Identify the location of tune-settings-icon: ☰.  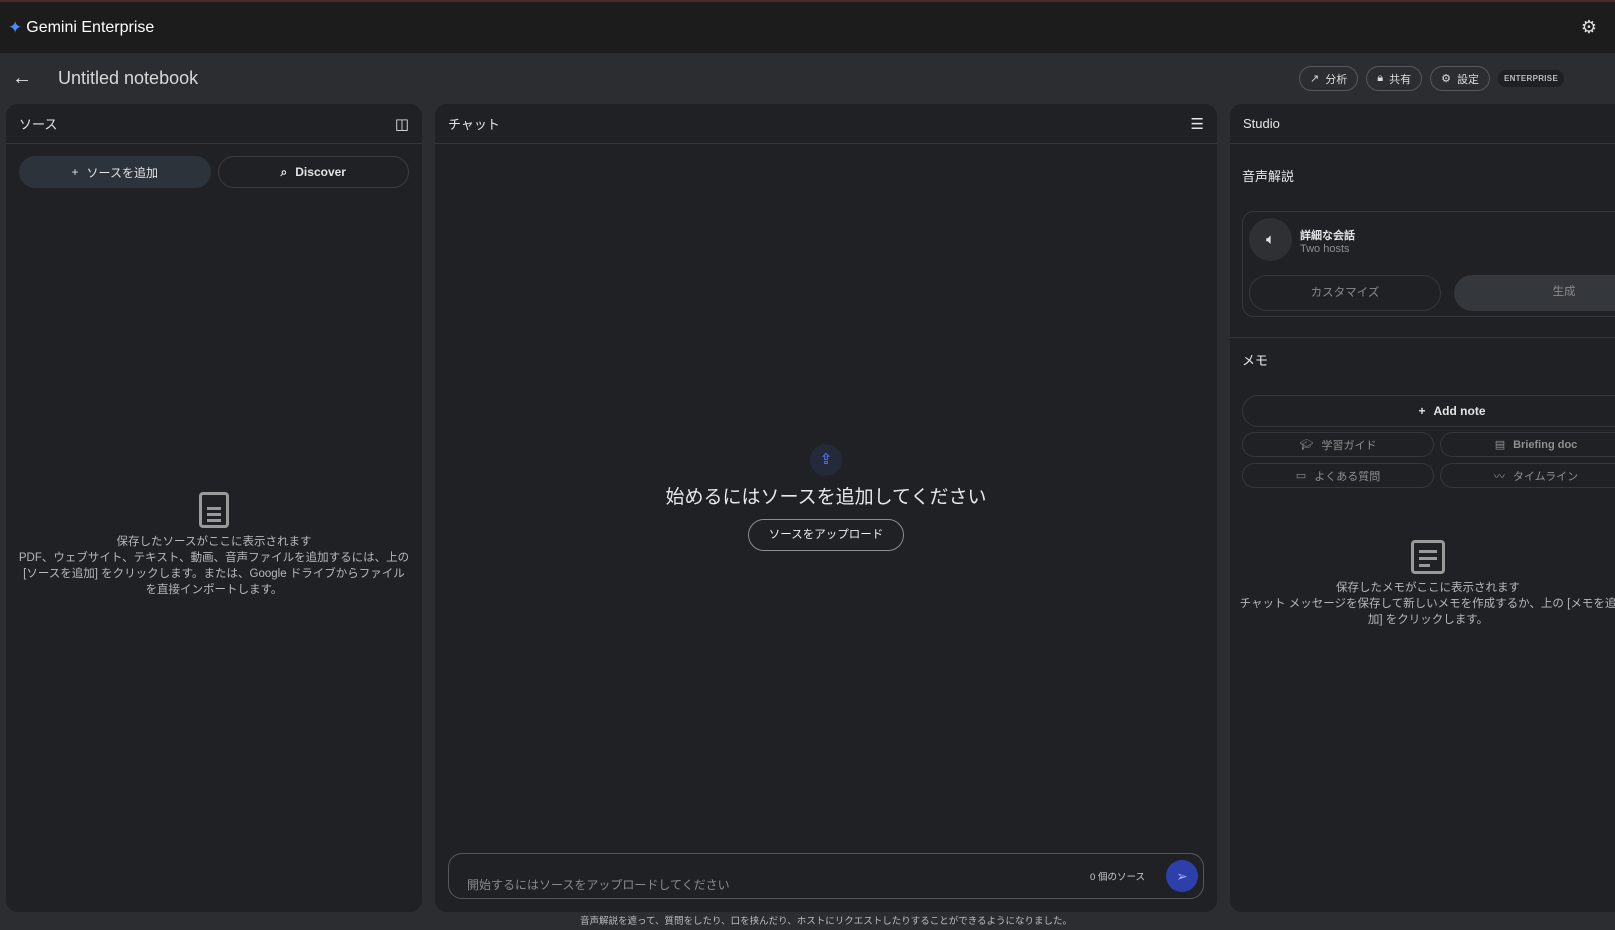
(1197, 124).